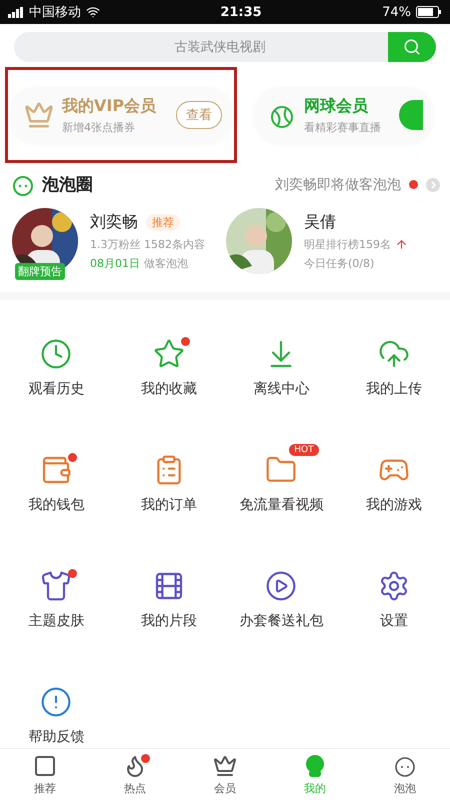  I want to click on card-subtitle: 新增4张点播券, so click(99, 127).